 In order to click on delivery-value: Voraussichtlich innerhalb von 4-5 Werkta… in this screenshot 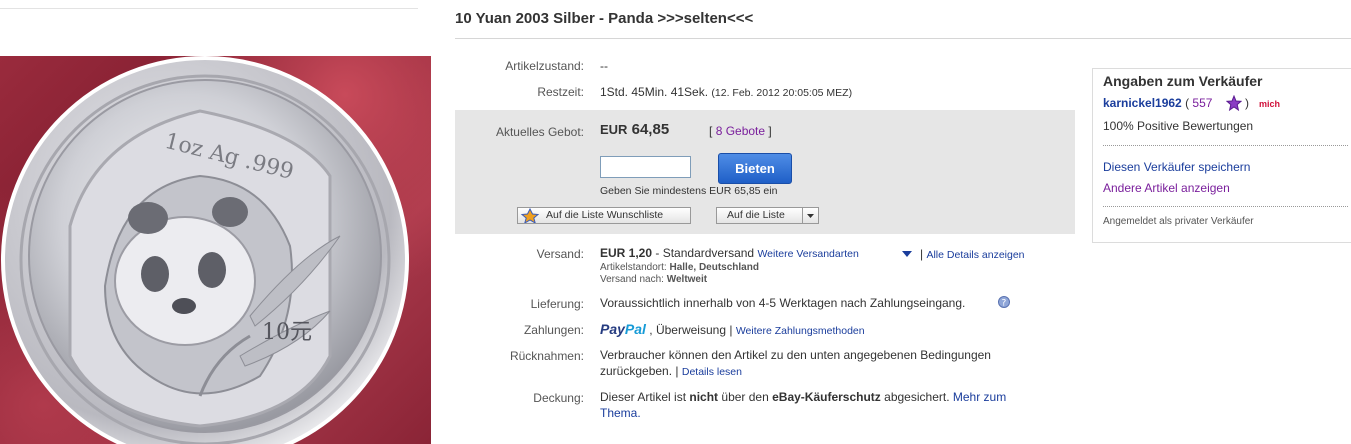, I will do `click(783, 303)`.